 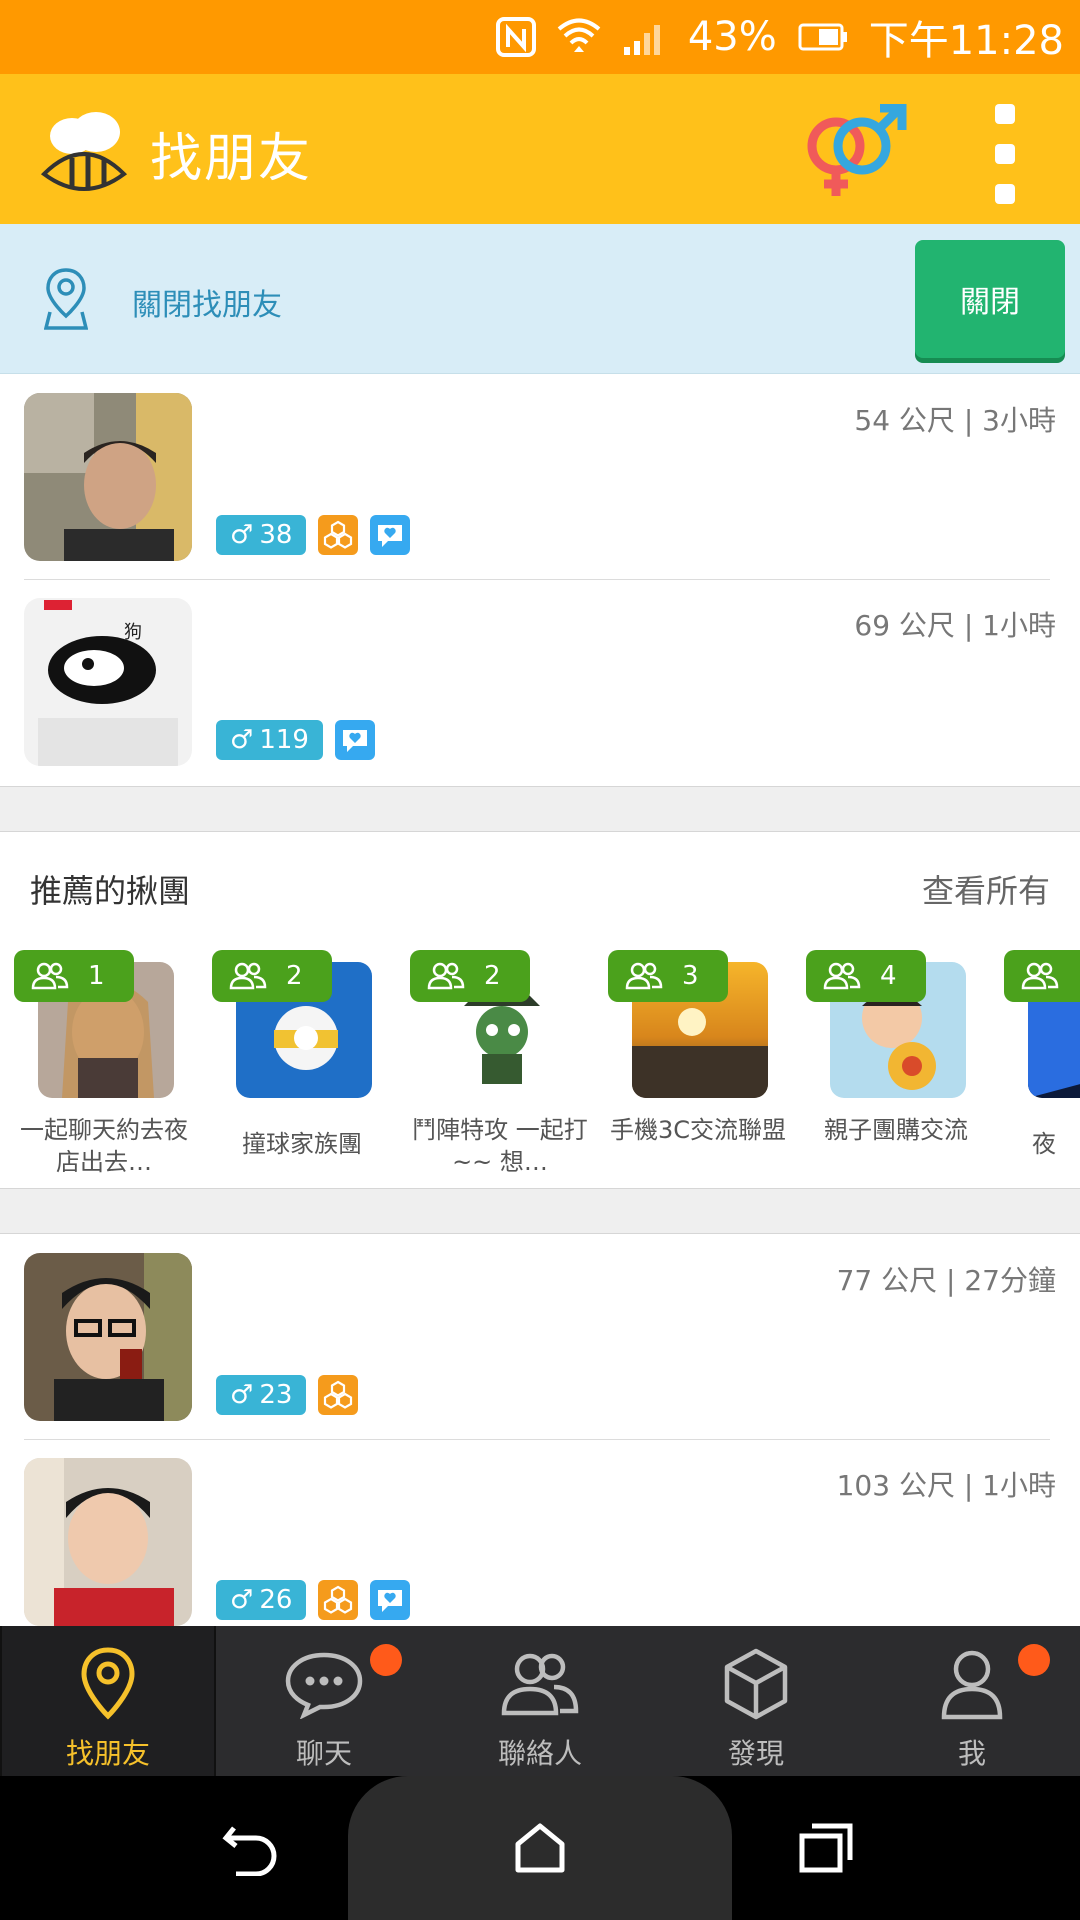 What do you see at coordinates (313, 1600) in the screenshot?
I see `user-badges: ♂ 26` at bounding box center [313, 1600].